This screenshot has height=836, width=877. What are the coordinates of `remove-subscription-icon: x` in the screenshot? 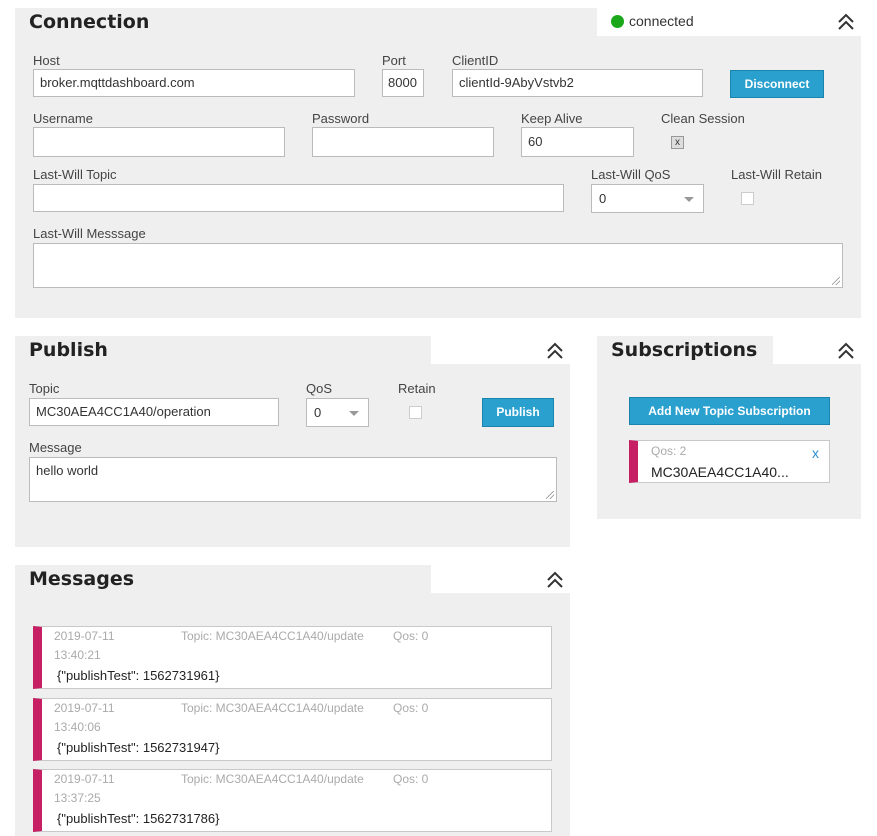 It's located at (815, 453).